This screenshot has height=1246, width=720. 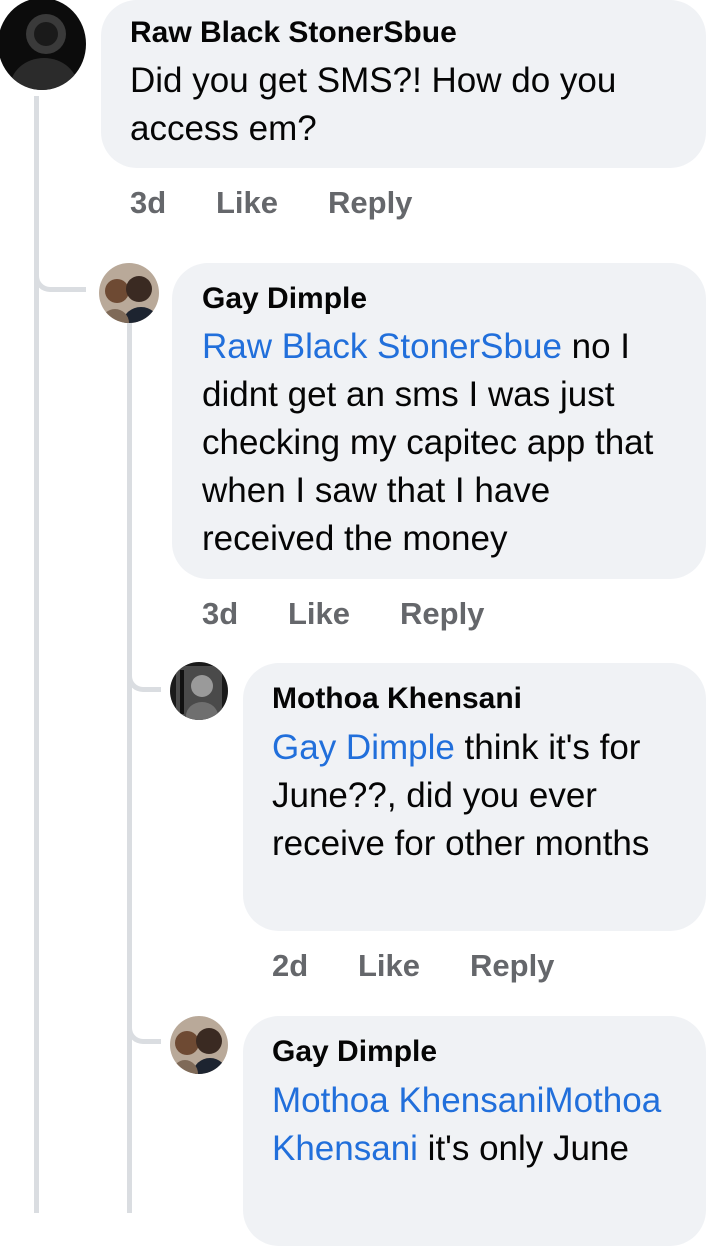 I want to click on comment-mention: Gay Dimple, so click(x=363, y=747).